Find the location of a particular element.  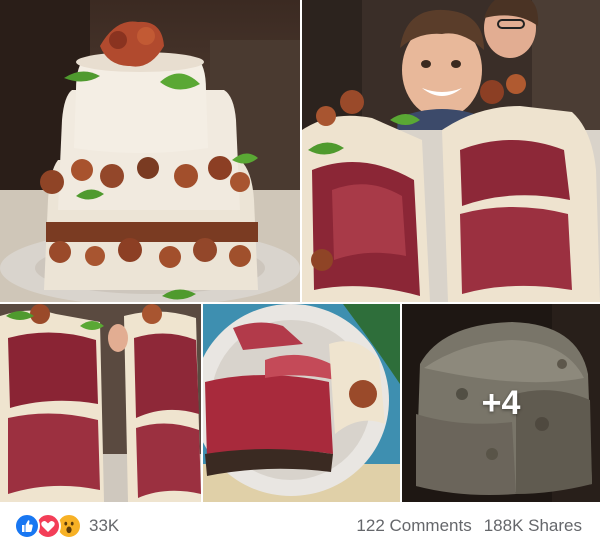

photo-tile-5-more: +4 is located at coordinates (501, 403).